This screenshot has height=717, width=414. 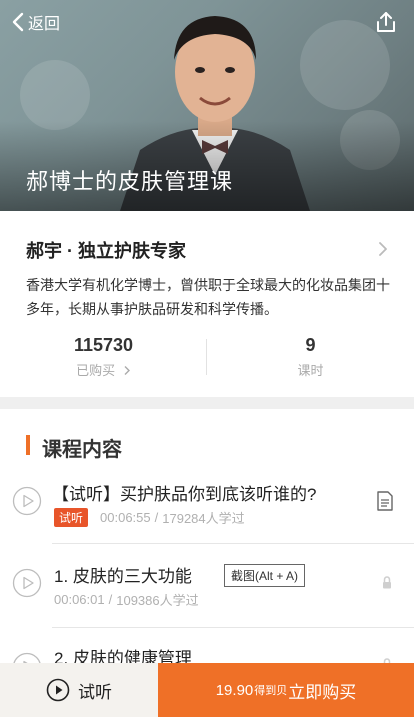 I want to click on buy-button: 19.90 得到贝 立即购买, so click(x=286, y=690).